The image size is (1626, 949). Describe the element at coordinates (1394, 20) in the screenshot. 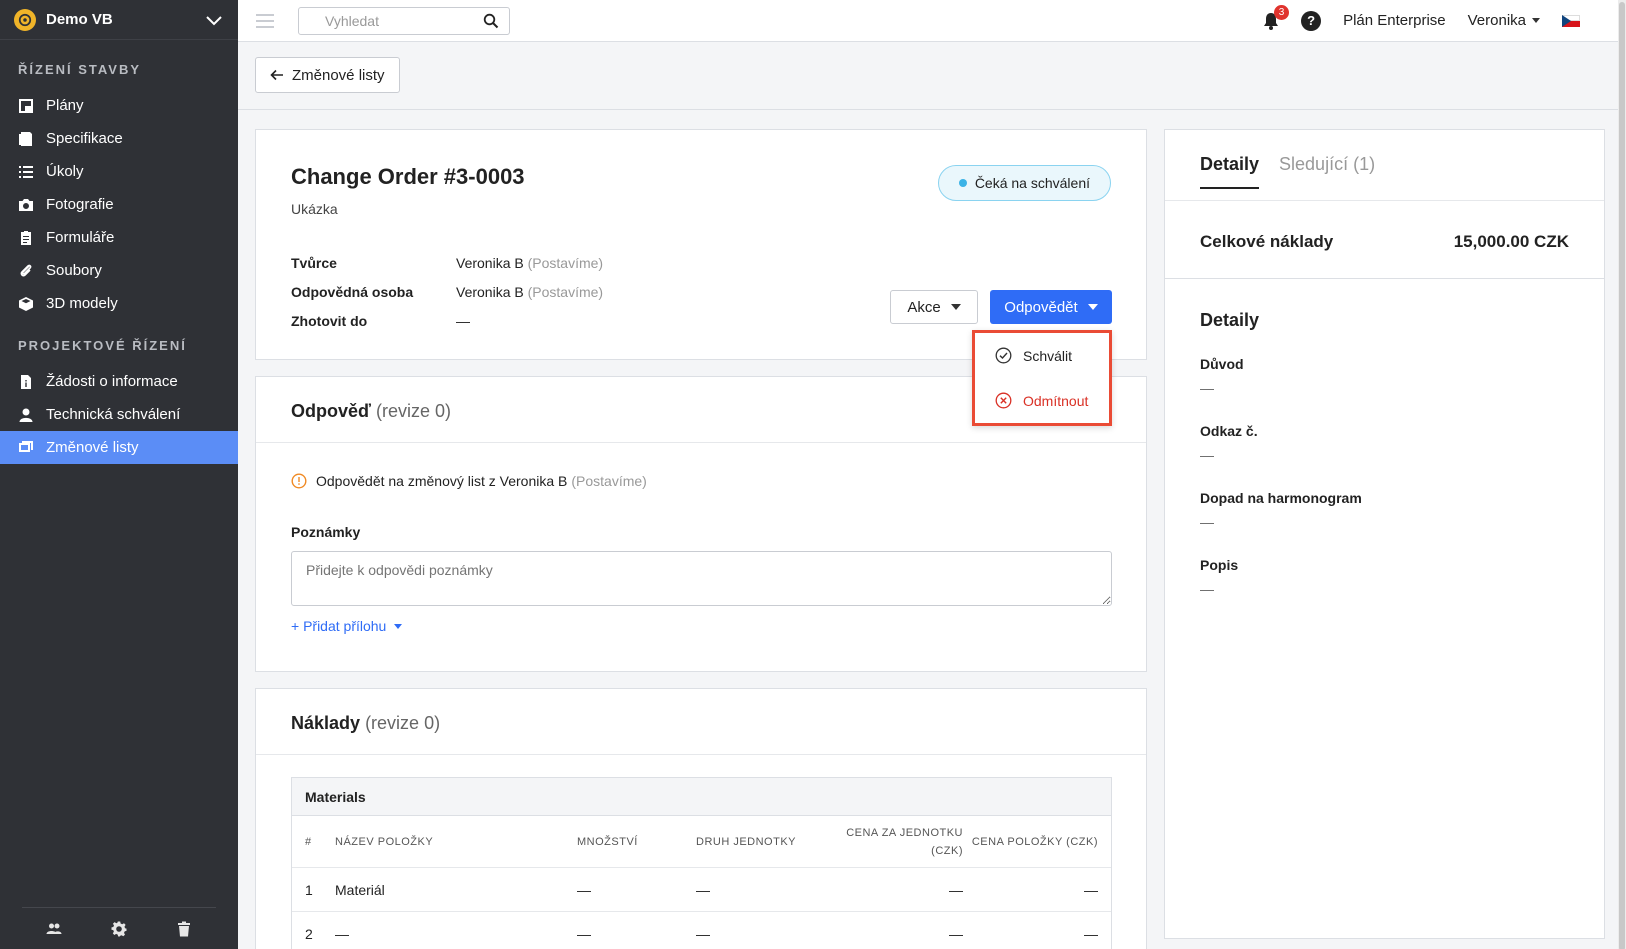

I see `plan-link: Plán Enterprise` at that location.